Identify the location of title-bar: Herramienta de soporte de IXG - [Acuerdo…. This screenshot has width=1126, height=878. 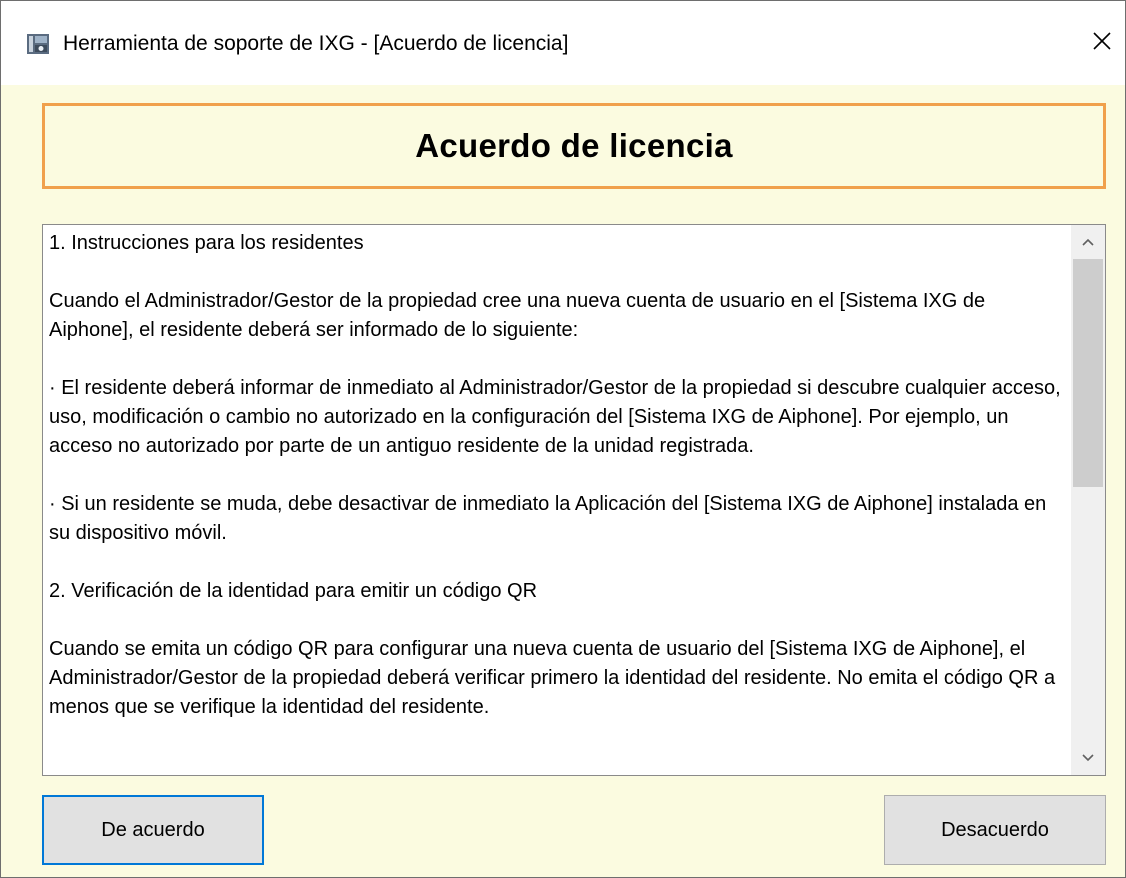
(563, 43).